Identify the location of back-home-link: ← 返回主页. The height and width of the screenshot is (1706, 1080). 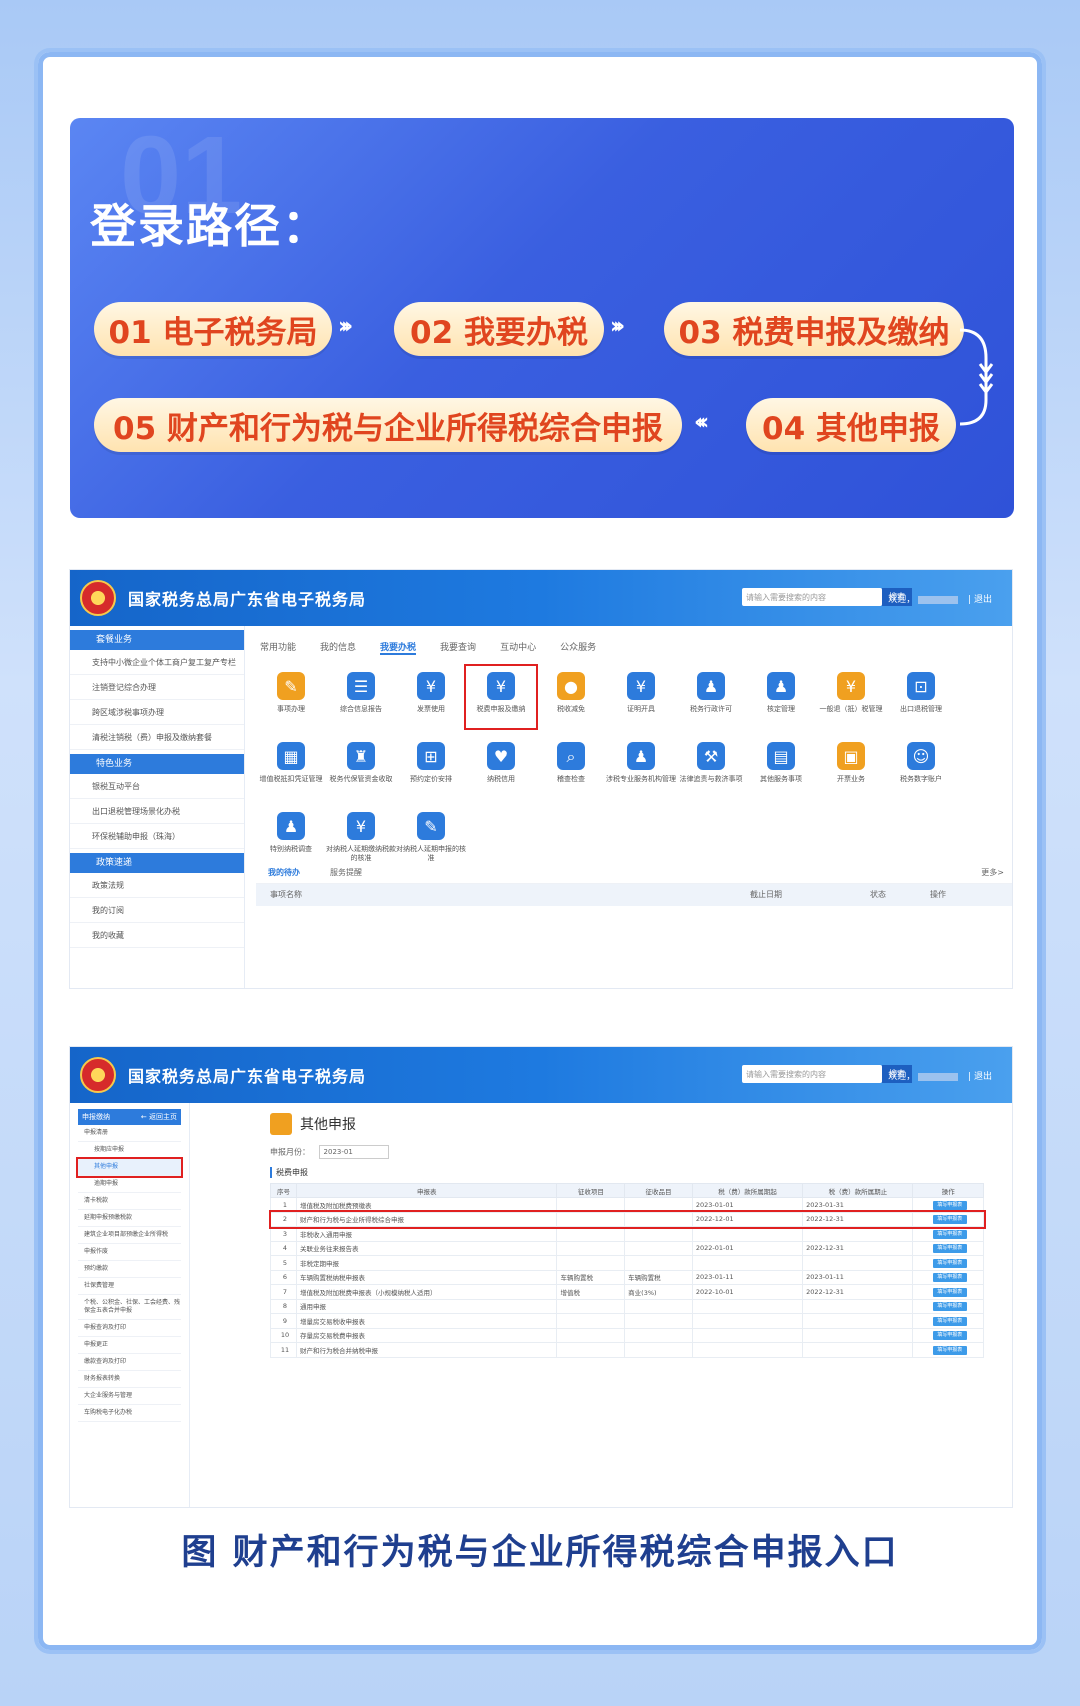
(159, 1117).